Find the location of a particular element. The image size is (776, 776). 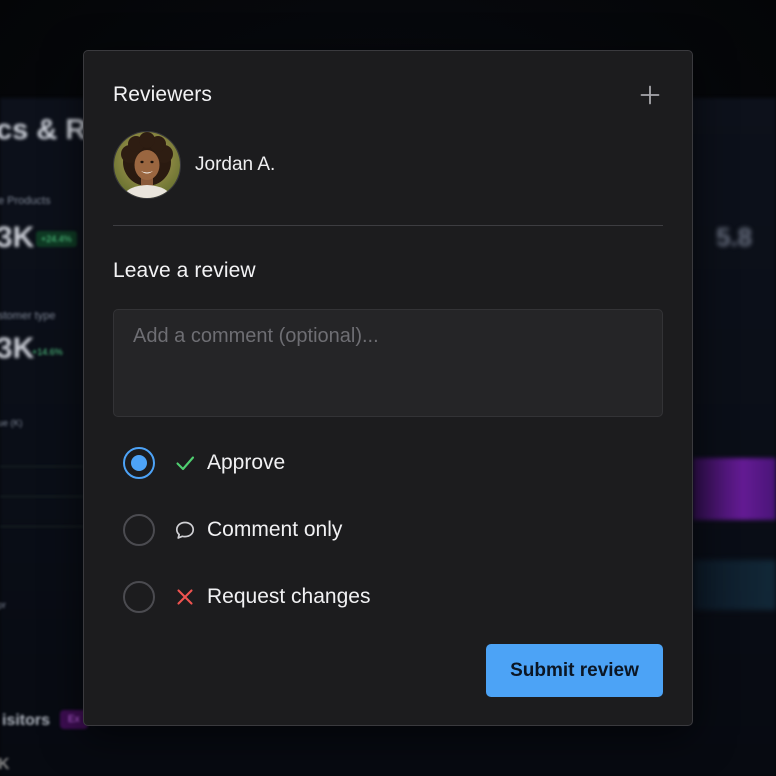

add-reviewer-button is located at coordinates (650, 95).